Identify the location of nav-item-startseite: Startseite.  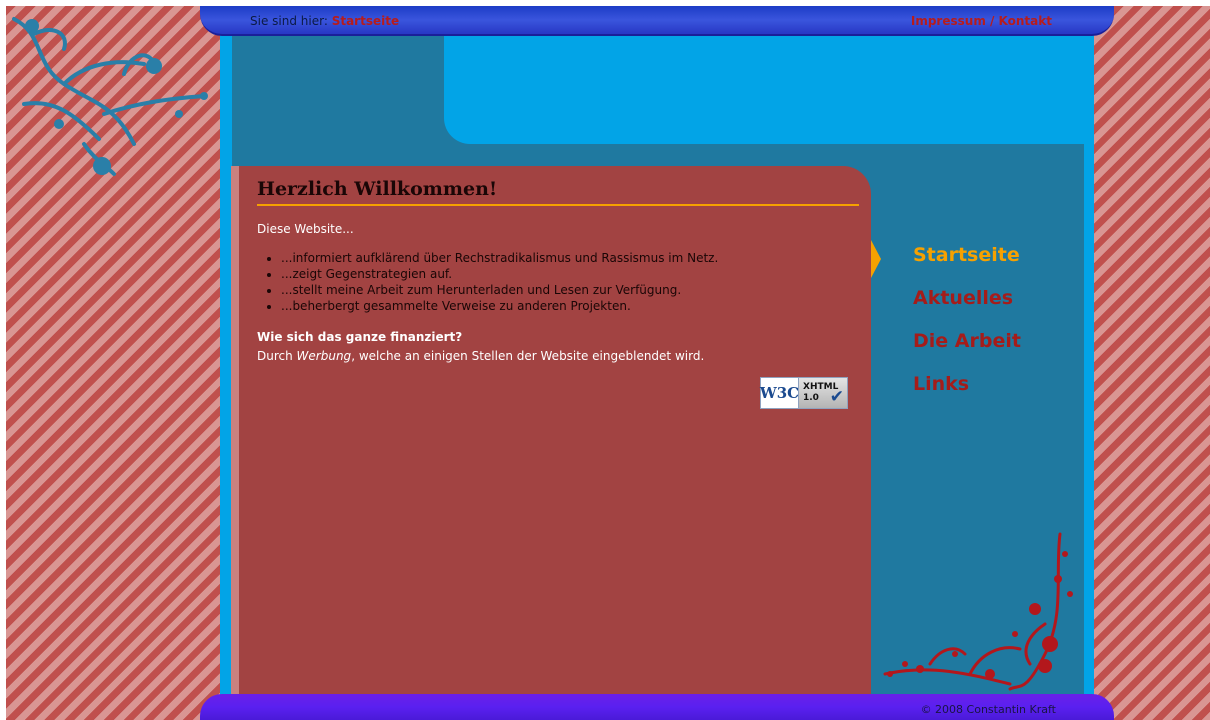
(967, 265).